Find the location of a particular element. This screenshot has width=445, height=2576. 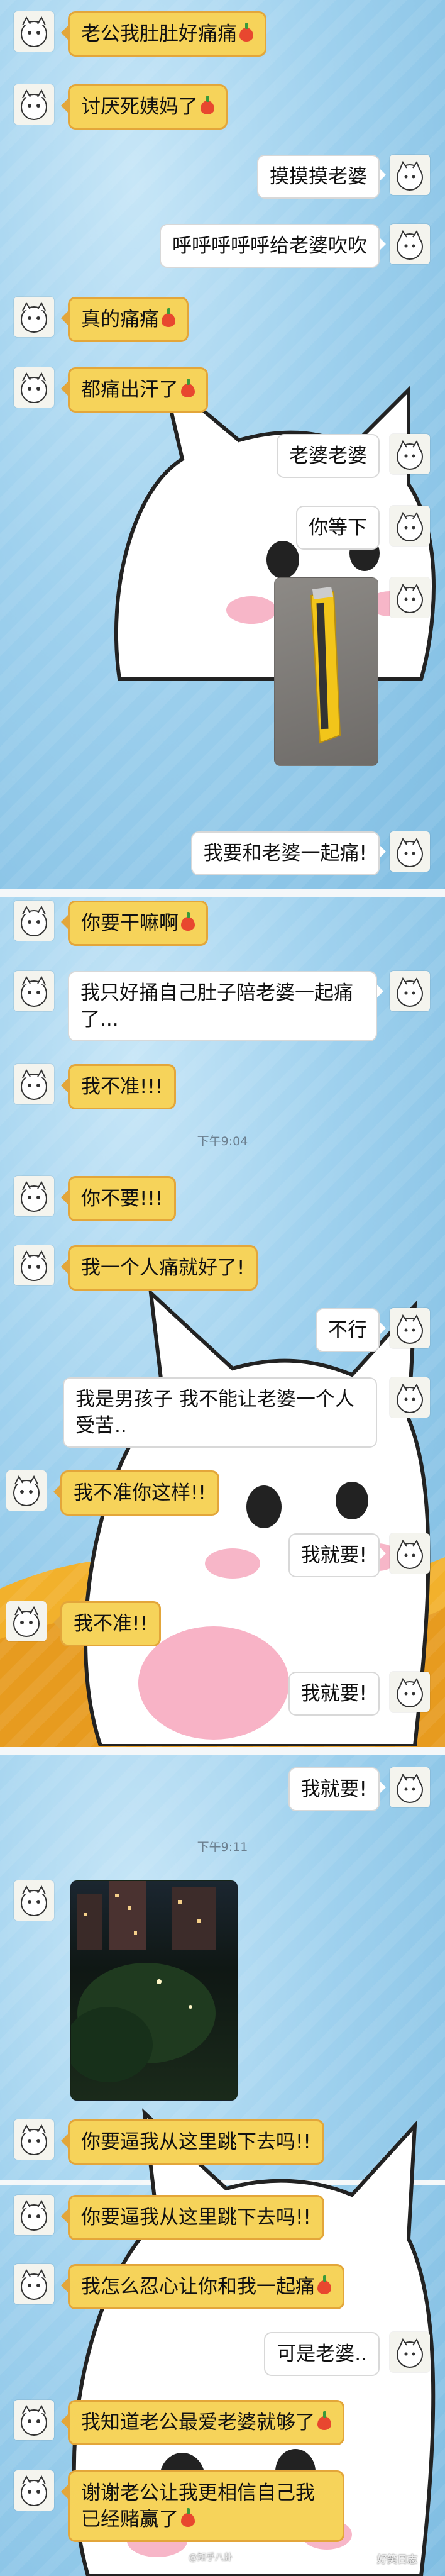

logo-watermark: 好笑日志 is located at coordinates (397, 2559).